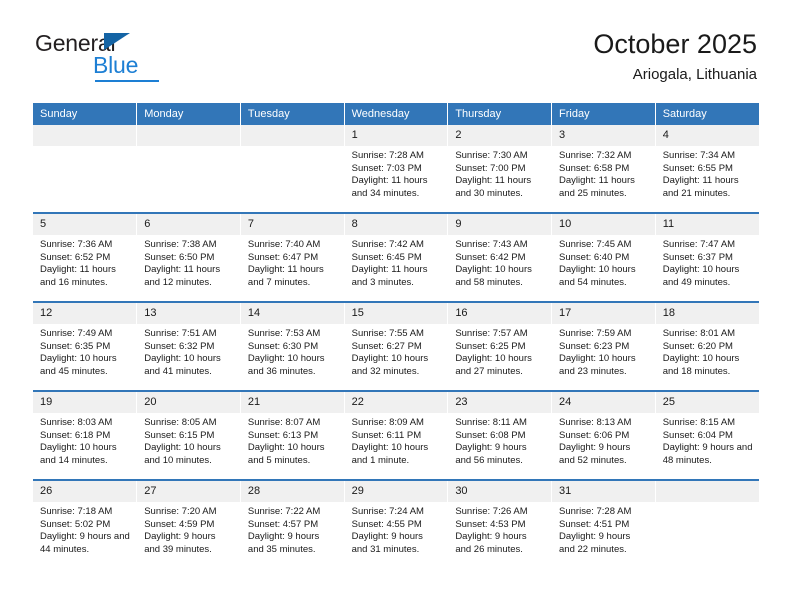 The height and width of the screenshot is (612, 792). I want to click on sunrise-text: Sunrise: 7:40 AM, so click(284, 244).